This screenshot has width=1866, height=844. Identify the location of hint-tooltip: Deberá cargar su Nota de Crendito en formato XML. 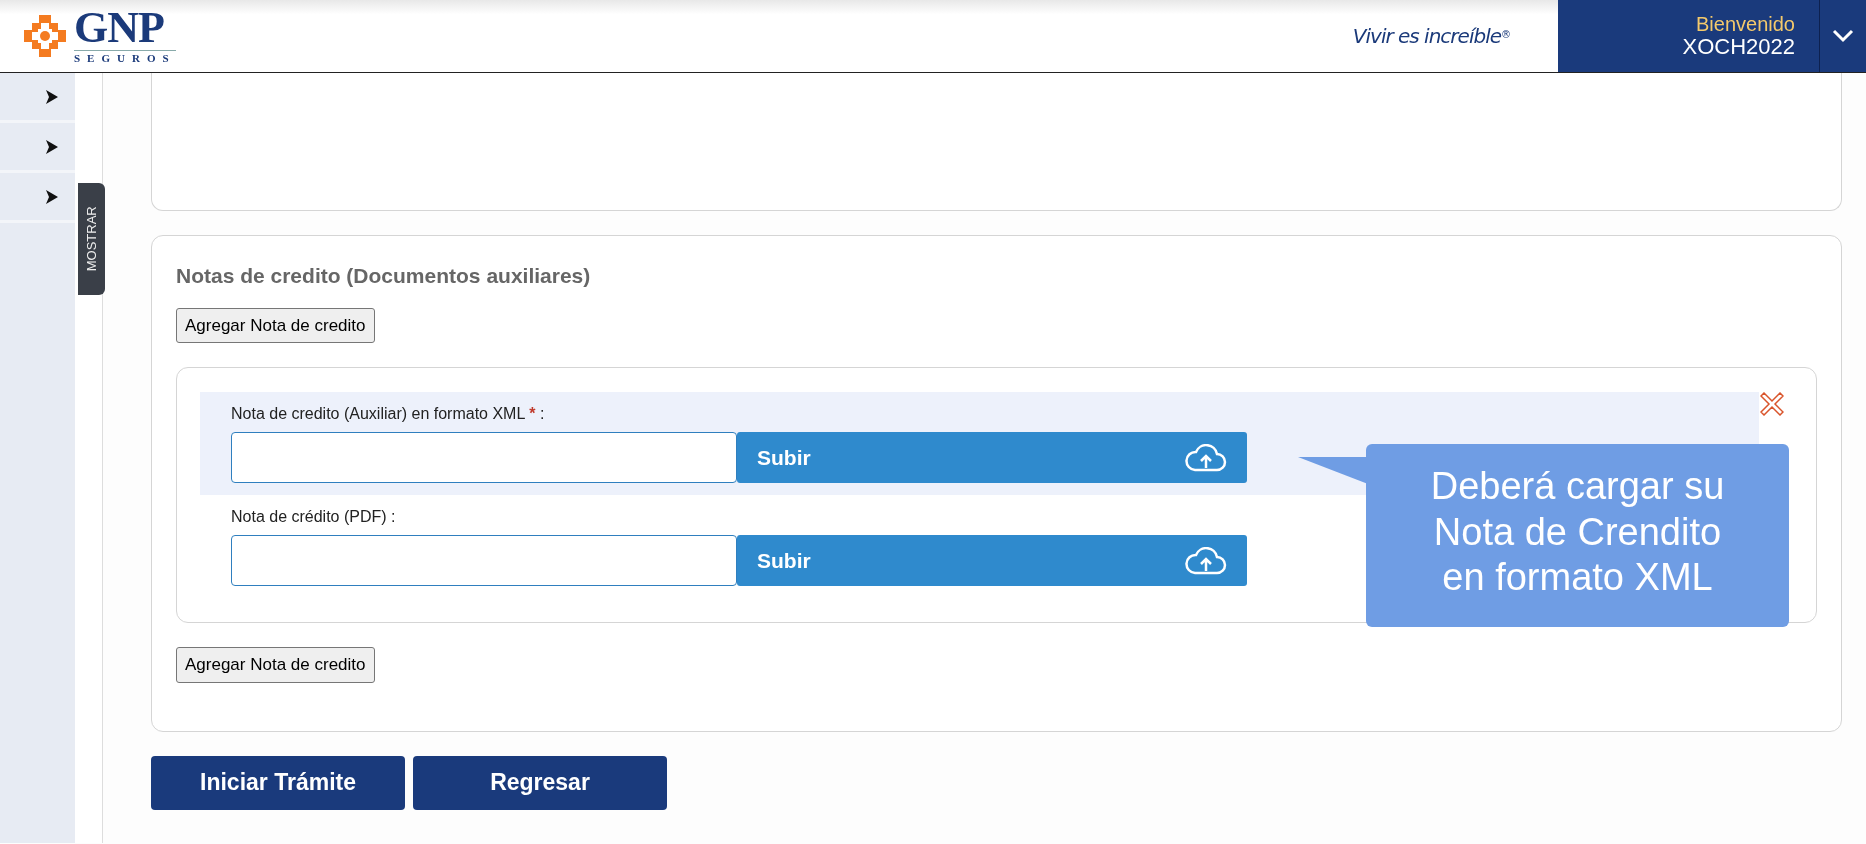
(1577, 535).